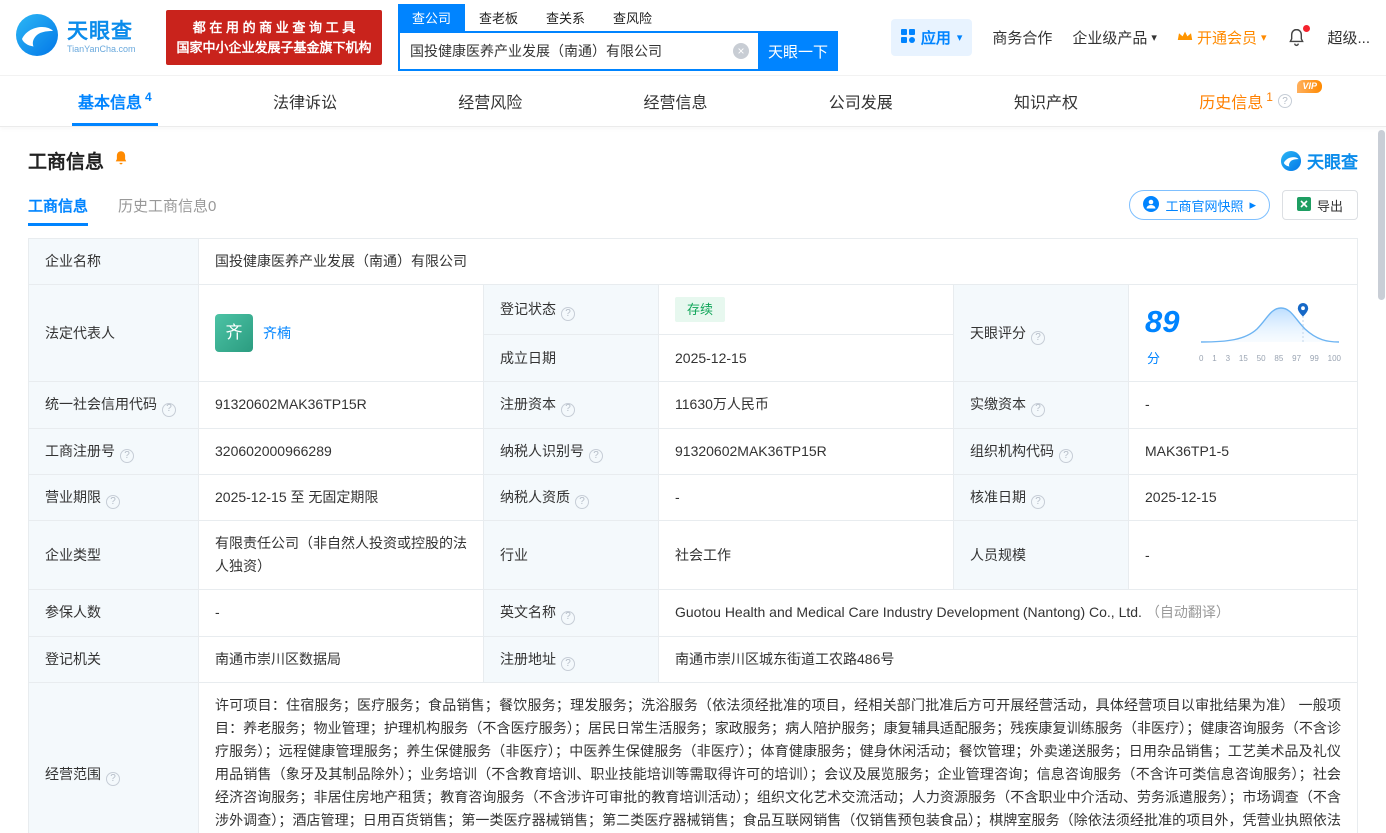 The width and height of the screenshot is (1386, 833). Describe the element at coordinates (305, 101) in the screenshot. I see `tab-legal-litigation: 法律诉讼` at that location.